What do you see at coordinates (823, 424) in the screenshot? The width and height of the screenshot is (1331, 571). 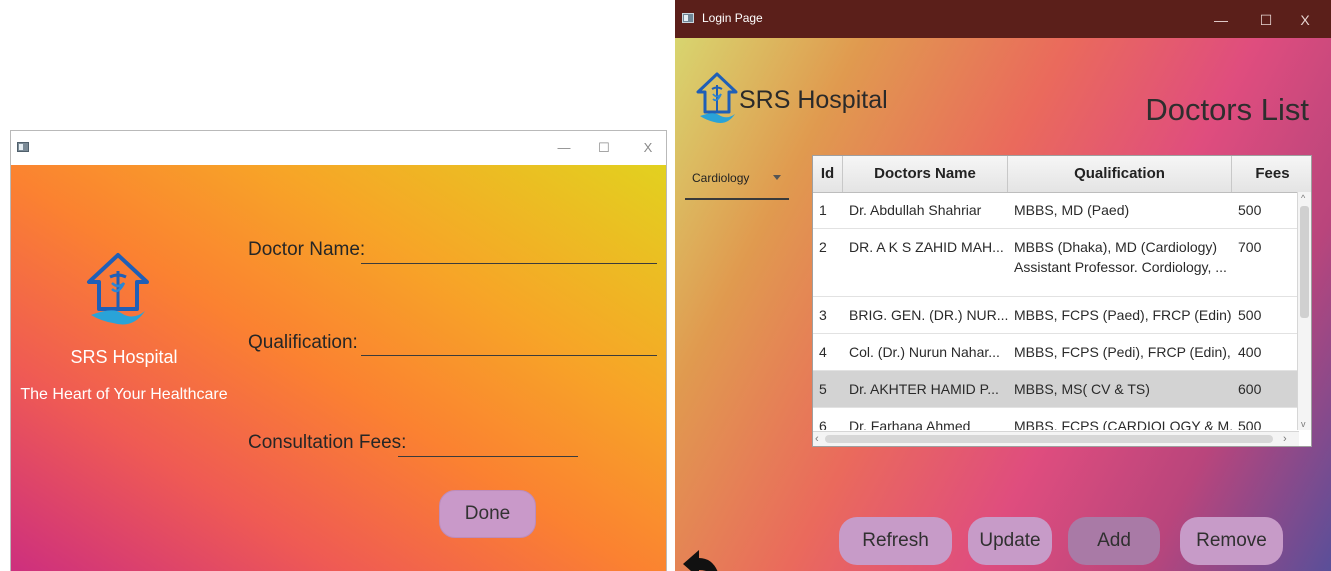 I see `cell-id: 6` at bounding box center [823, 424].